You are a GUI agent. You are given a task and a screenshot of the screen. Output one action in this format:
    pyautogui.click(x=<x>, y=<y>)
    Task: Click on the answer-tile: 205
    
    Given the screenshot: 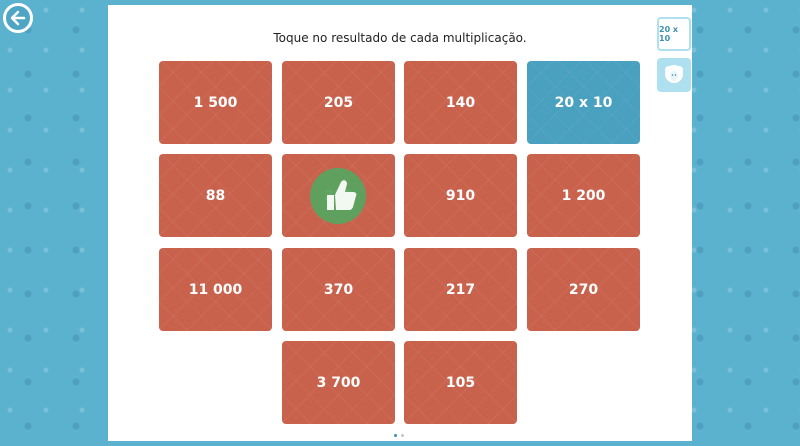 What is the action you would take?
    pyautogui.click(x=338, y=102)
    